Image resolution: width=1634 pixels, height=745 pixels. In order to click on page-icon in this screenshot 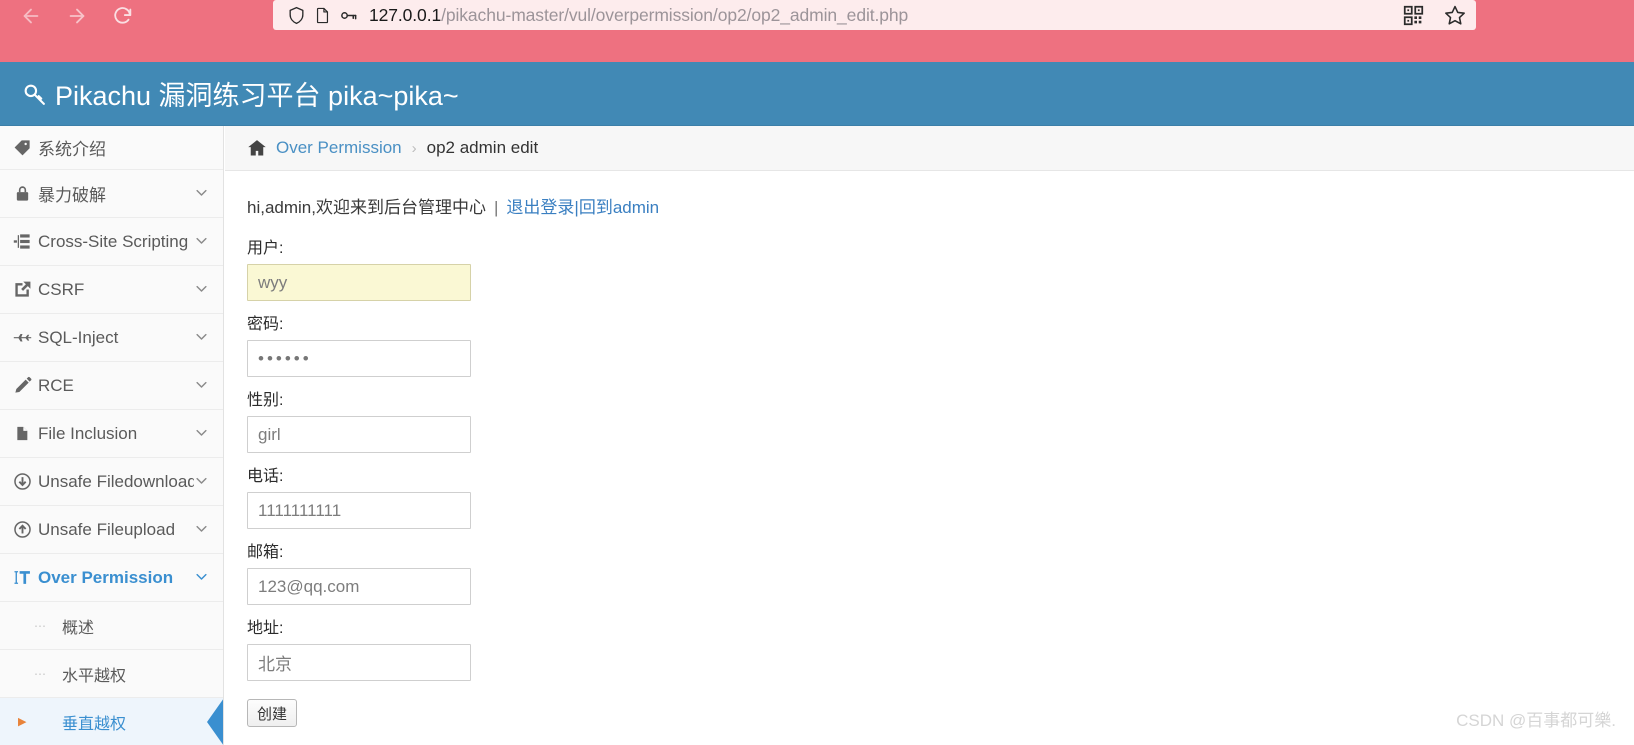, I will do `click(322, 15)`.